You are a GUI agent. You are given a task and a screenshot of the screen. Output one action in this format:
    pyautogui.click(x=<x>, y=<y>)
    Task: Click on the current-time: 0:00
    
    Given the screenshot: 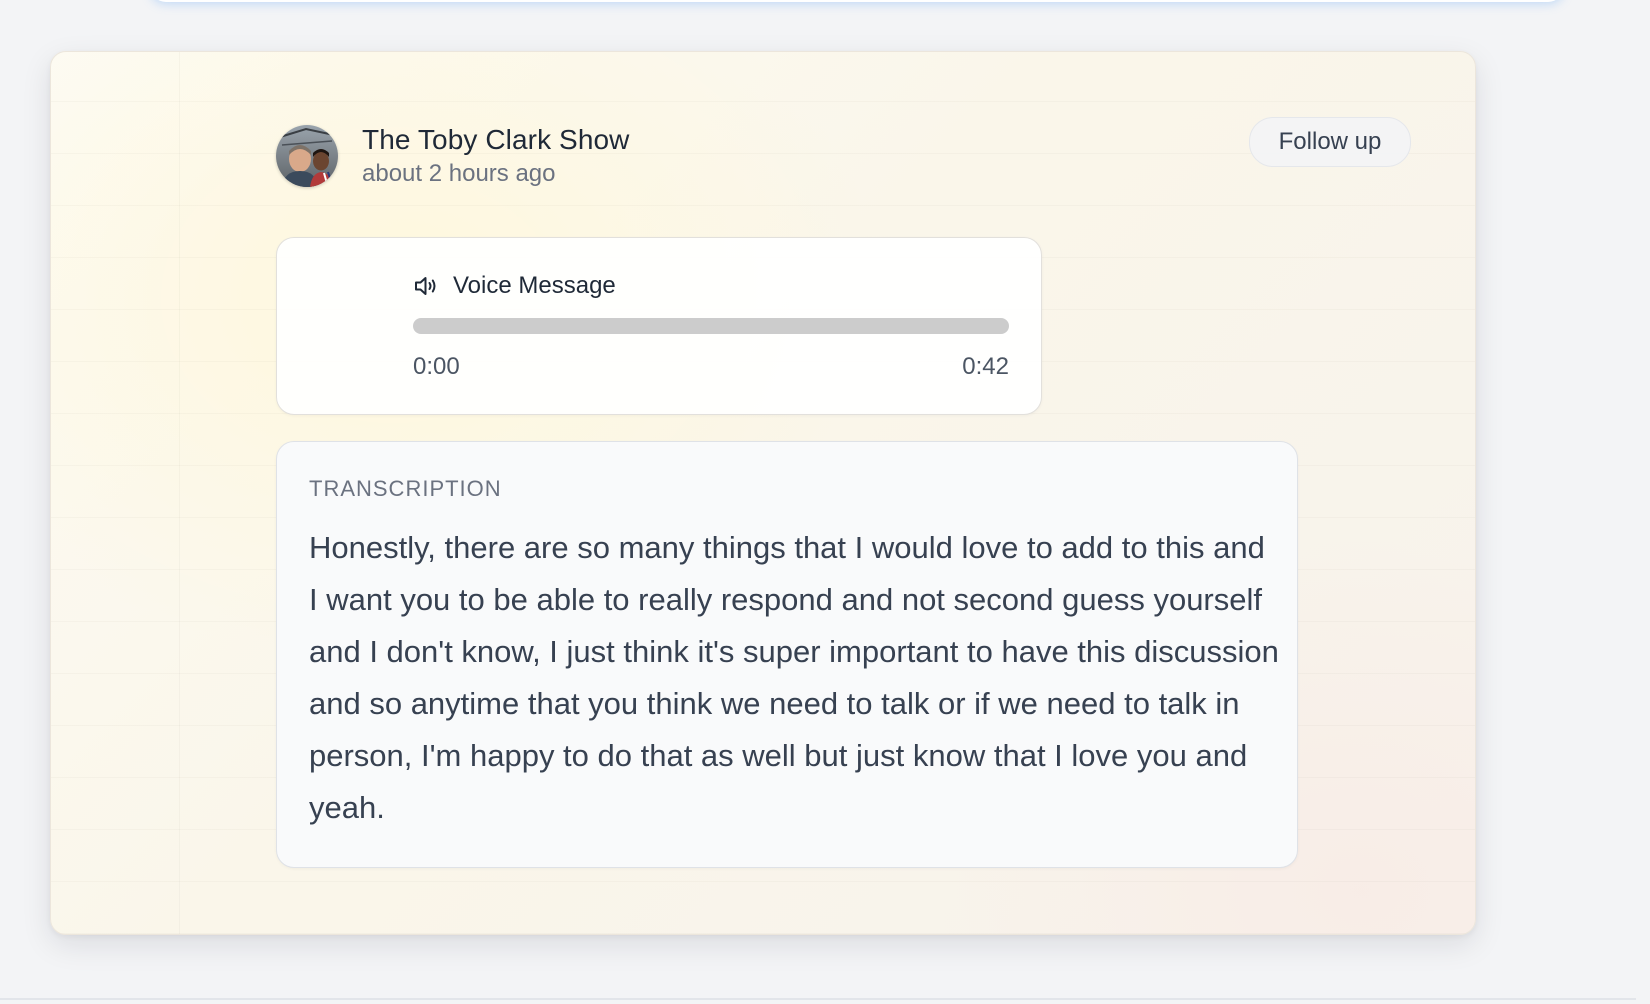 What is the action you would take?
    pyautogui.click(x=436, y=366)
    